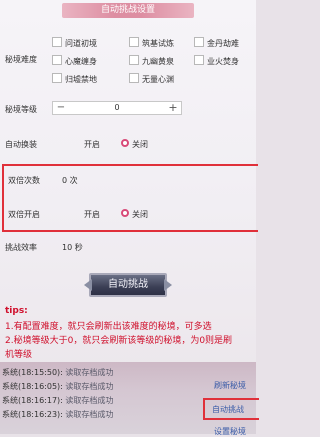  What do you see at coordinates (70, 180) in the screenshot?
I see `double-count-value: 0 次` at bounding box center [70, 180].